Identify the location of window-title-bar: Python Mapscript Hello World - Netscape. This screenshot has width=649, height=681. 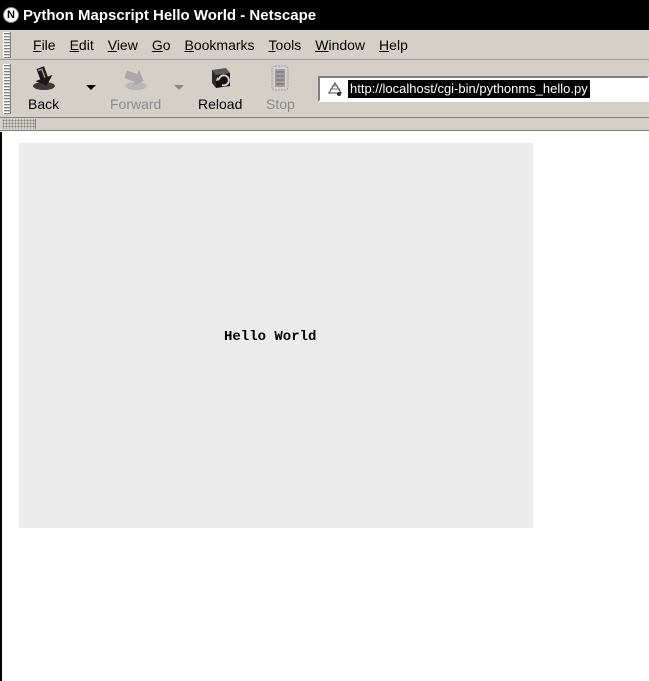
(324, 15).